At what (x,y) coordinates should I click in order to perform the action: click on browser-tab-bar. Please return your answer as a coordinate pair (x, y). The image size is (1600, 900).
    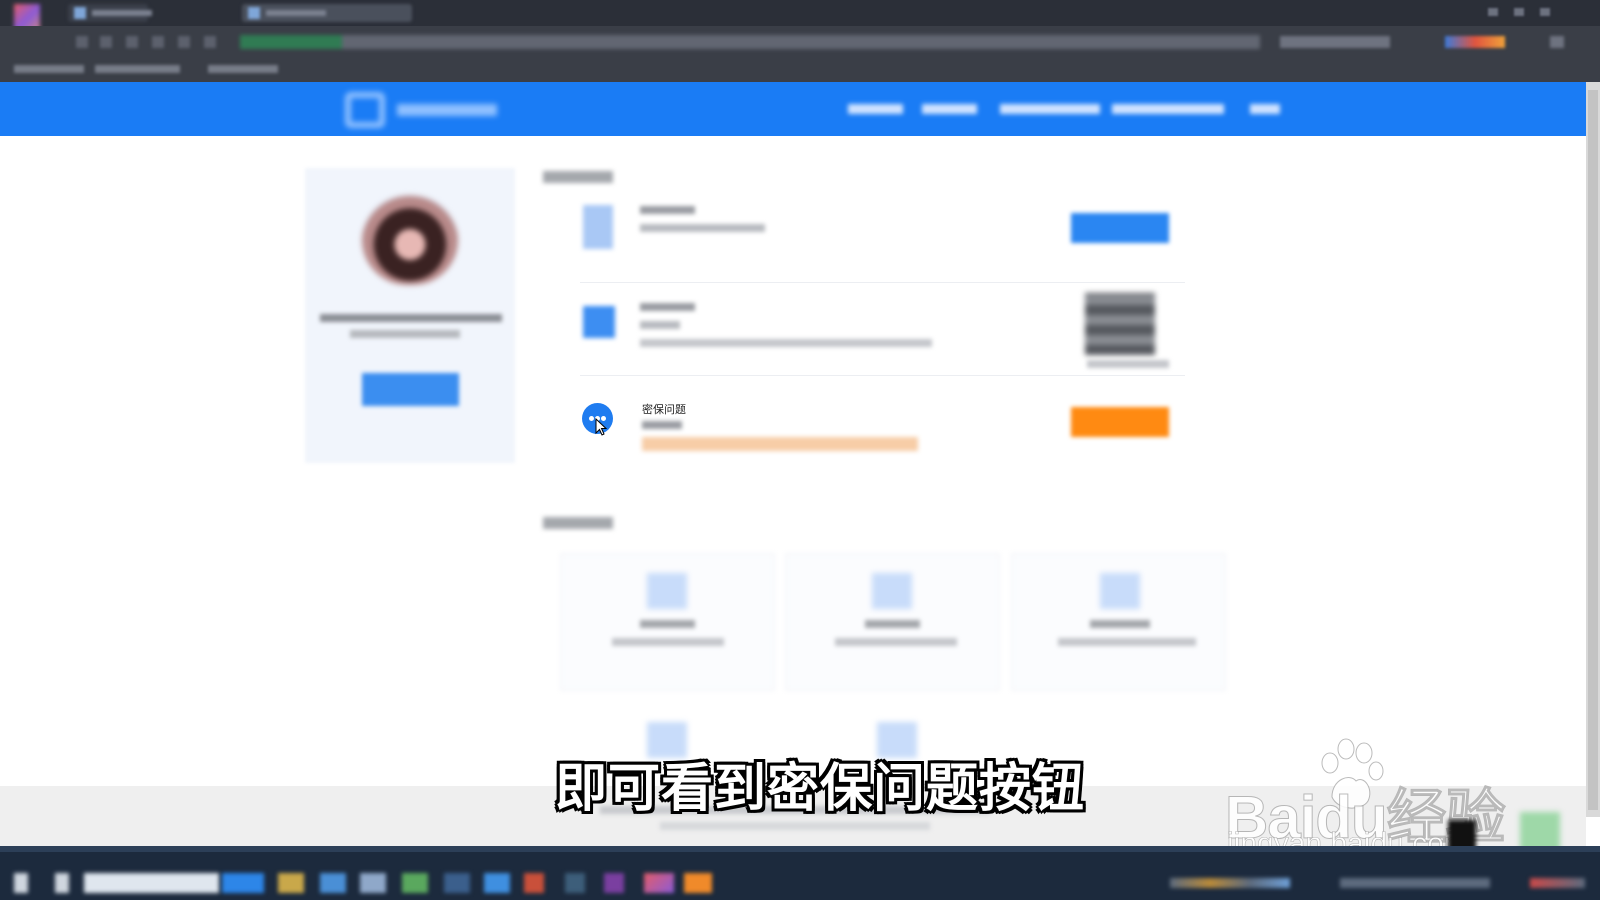
    Looking at the image, I should click on (800, 13).